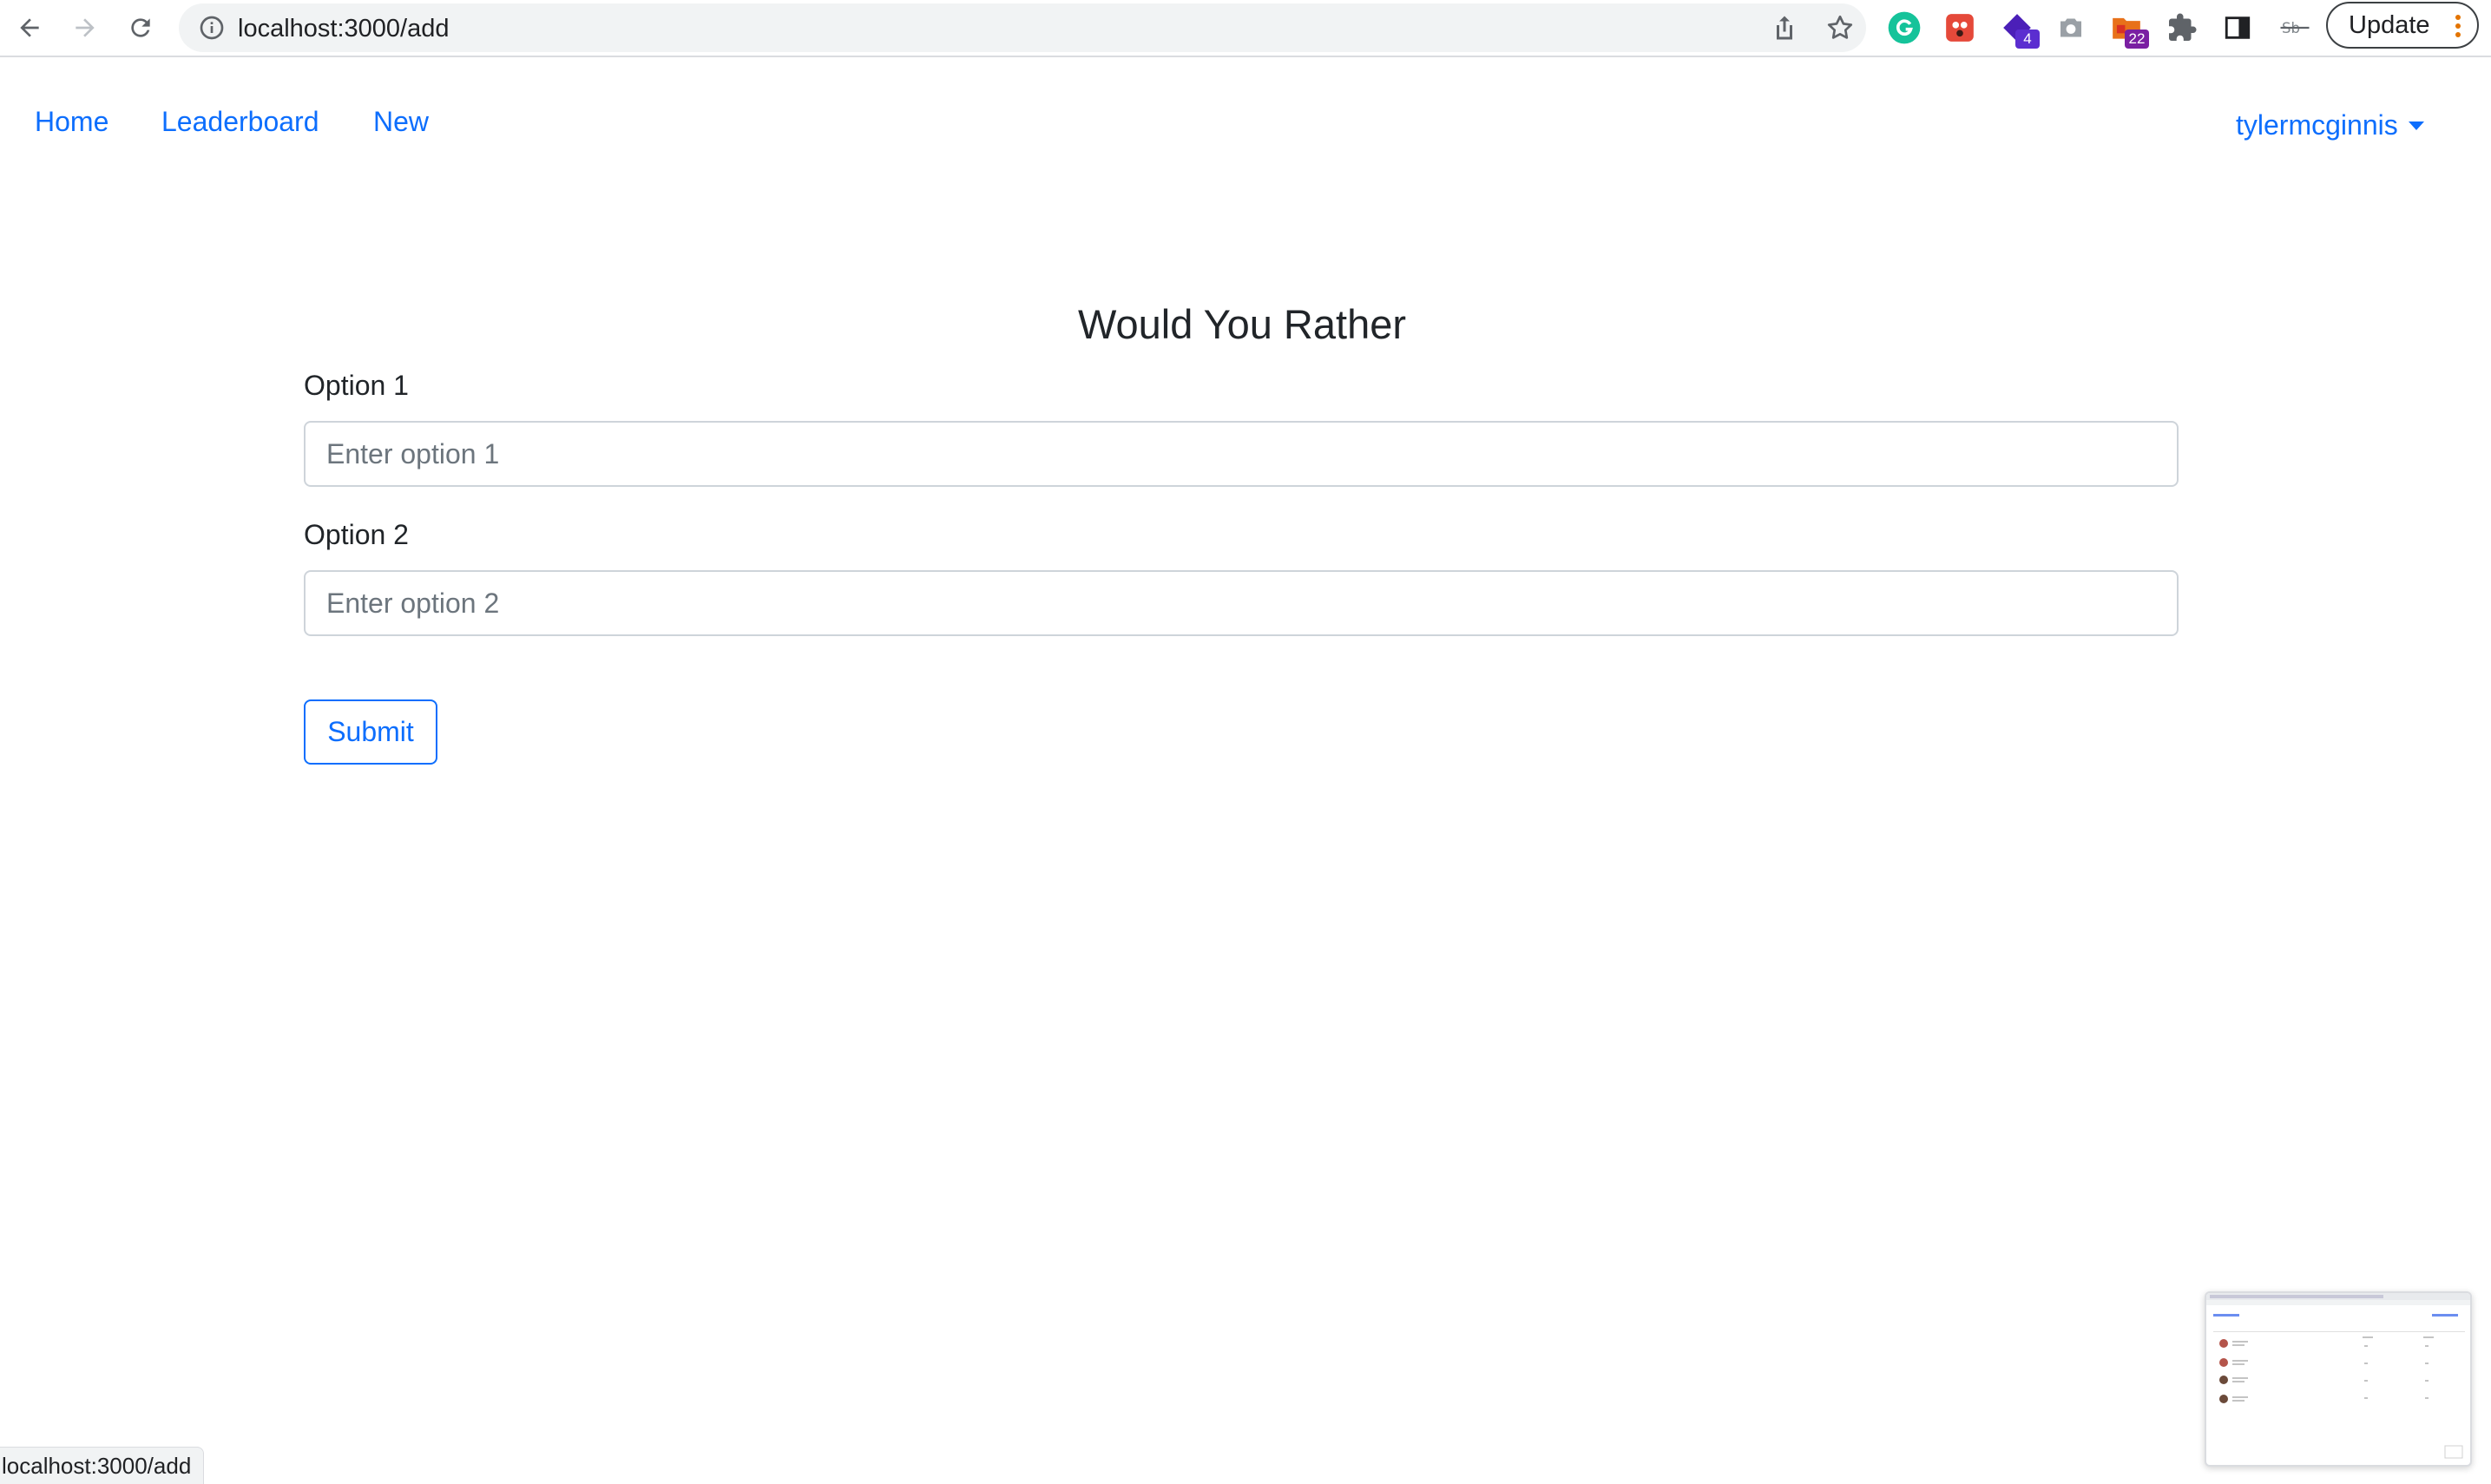 The image size is (2491, 1484). I want to click on reload-button, so click(140, 28).